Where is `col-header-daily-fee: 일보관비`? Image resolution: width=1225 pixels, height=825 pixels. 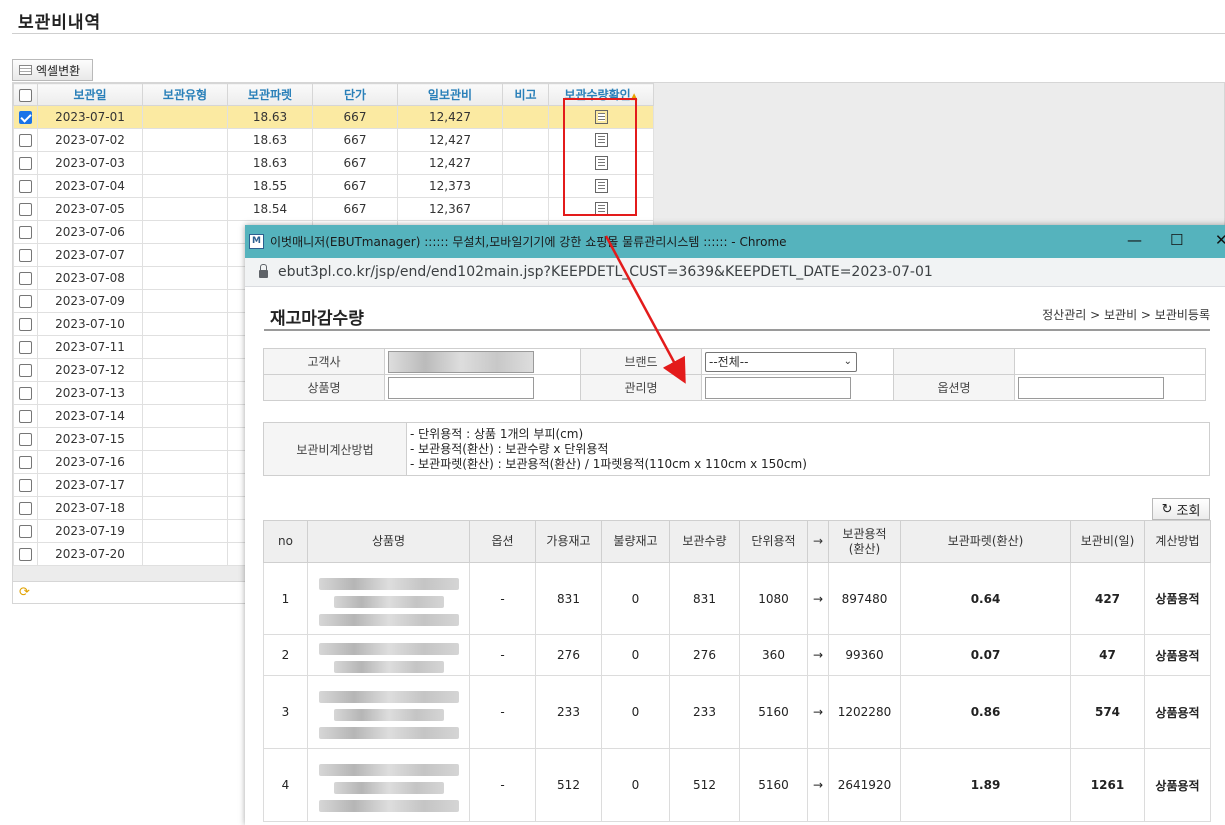 col-header-daily-fee: 일보관비 is located at coordinates (450, 94).